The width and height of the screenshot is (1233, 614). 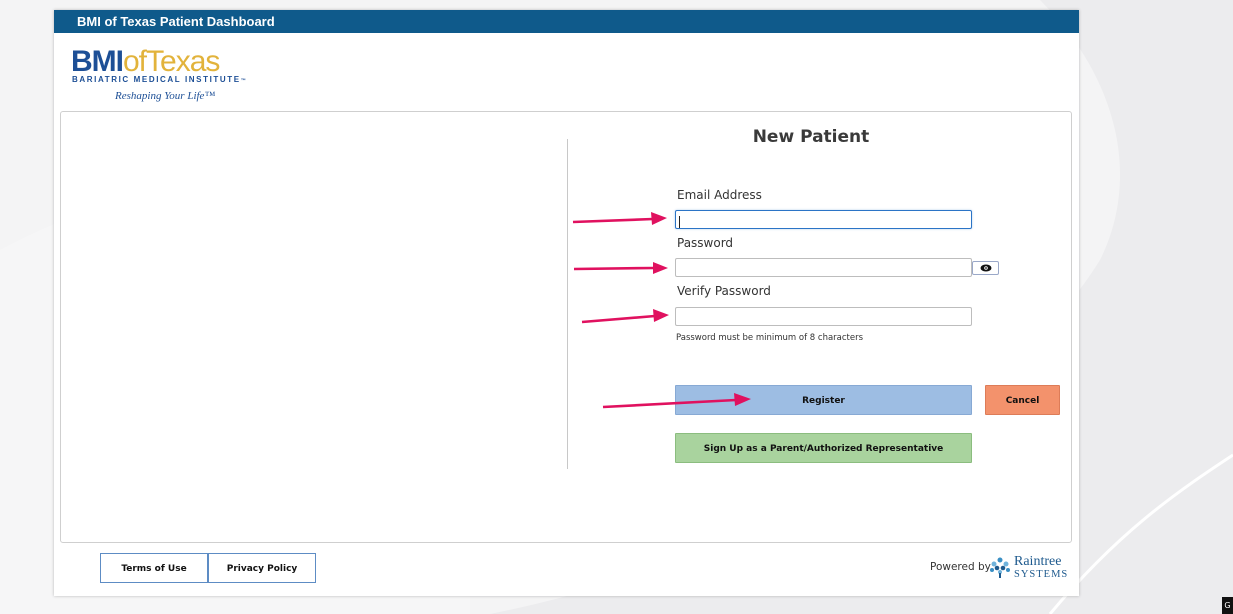 What do you see at coordinates (154, 568) in the screenshot?
I see `terms-of-use-button: Terms of Use` at bounding box center [154, 568].